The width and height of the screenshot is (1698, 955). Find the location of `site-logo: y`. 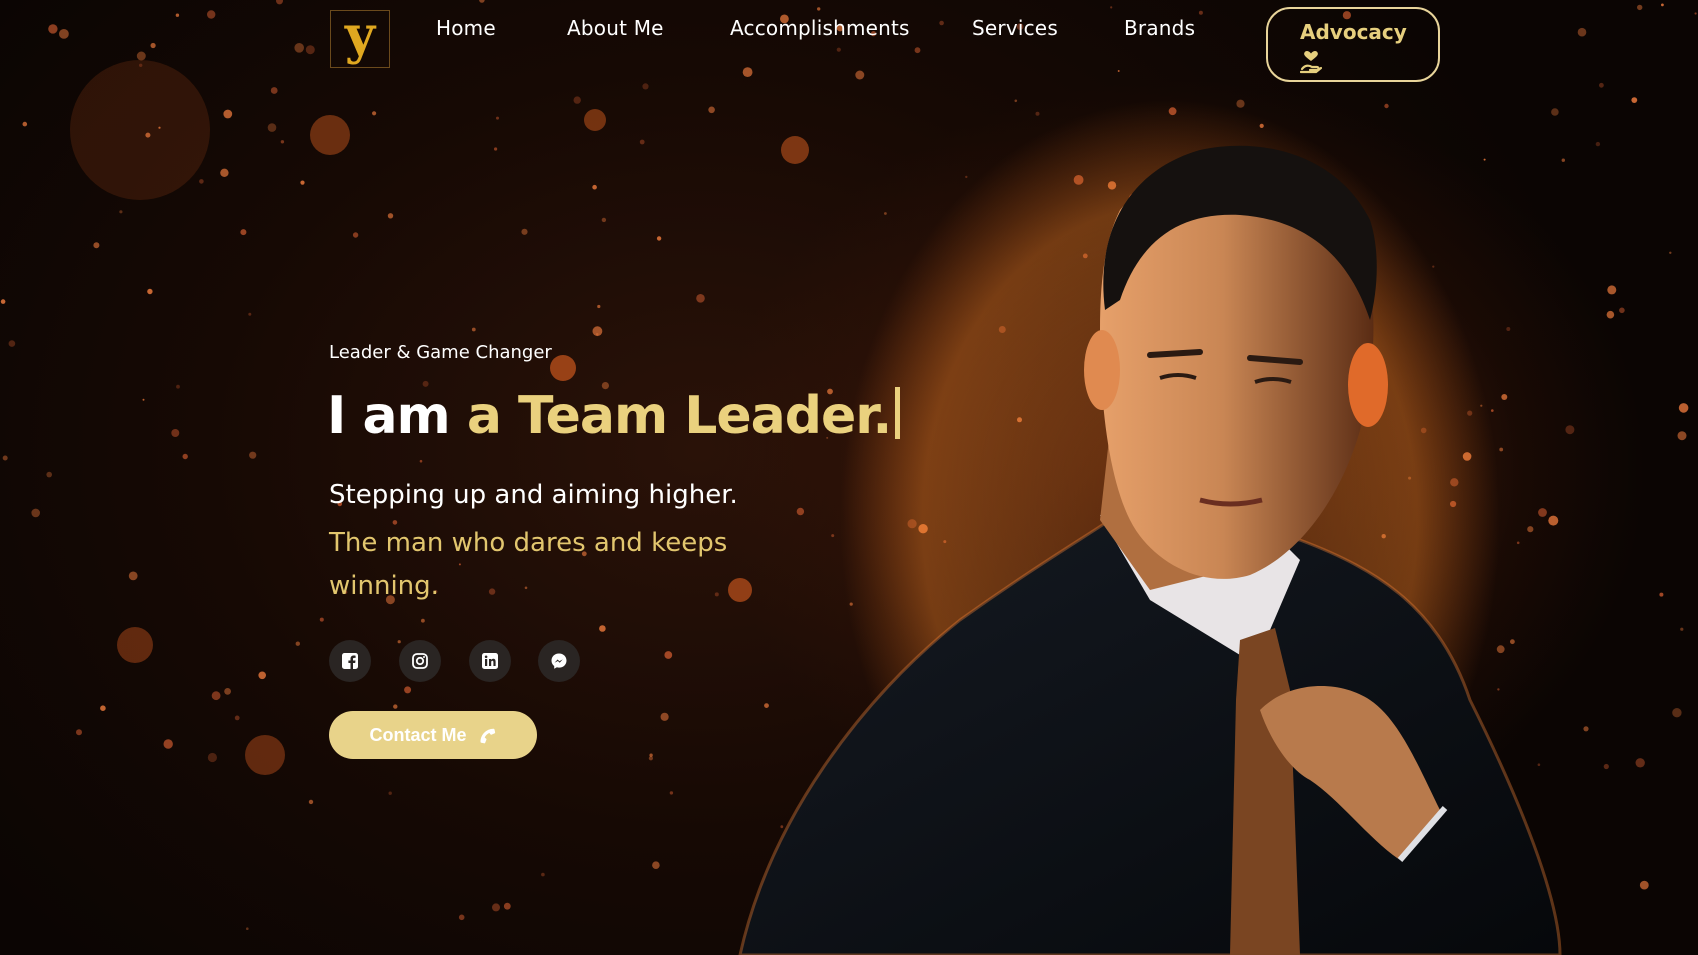

site-logo: y is located at coordinates (360, 39).